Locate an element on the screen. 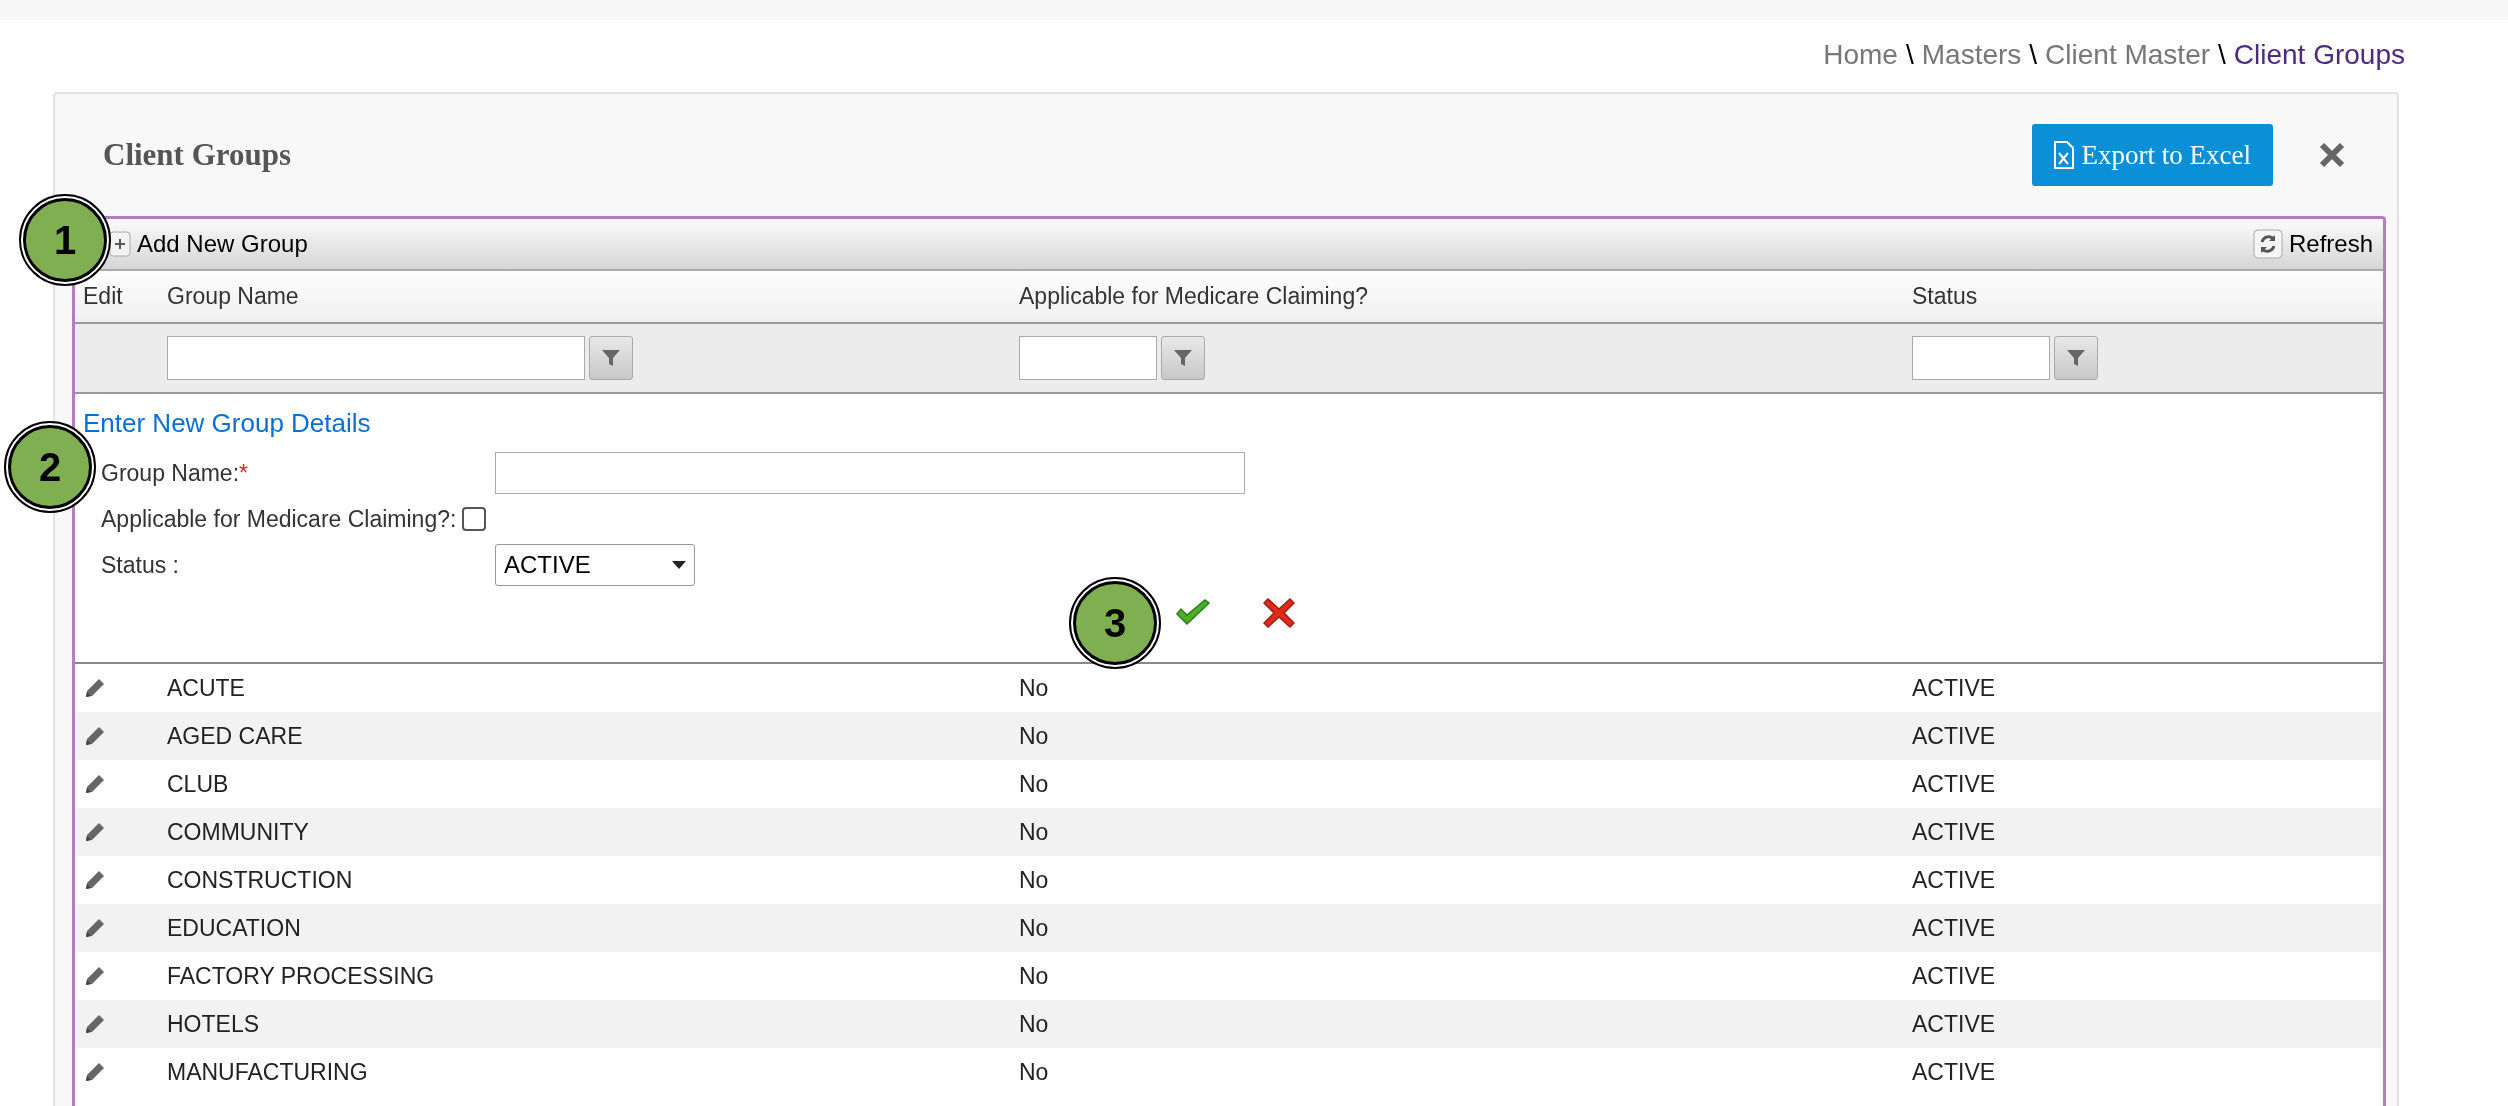 The width and height of the screenshot is (2508, 1106). export-to-excel-button: Export to Excel is located at coordinates (2152, 155).